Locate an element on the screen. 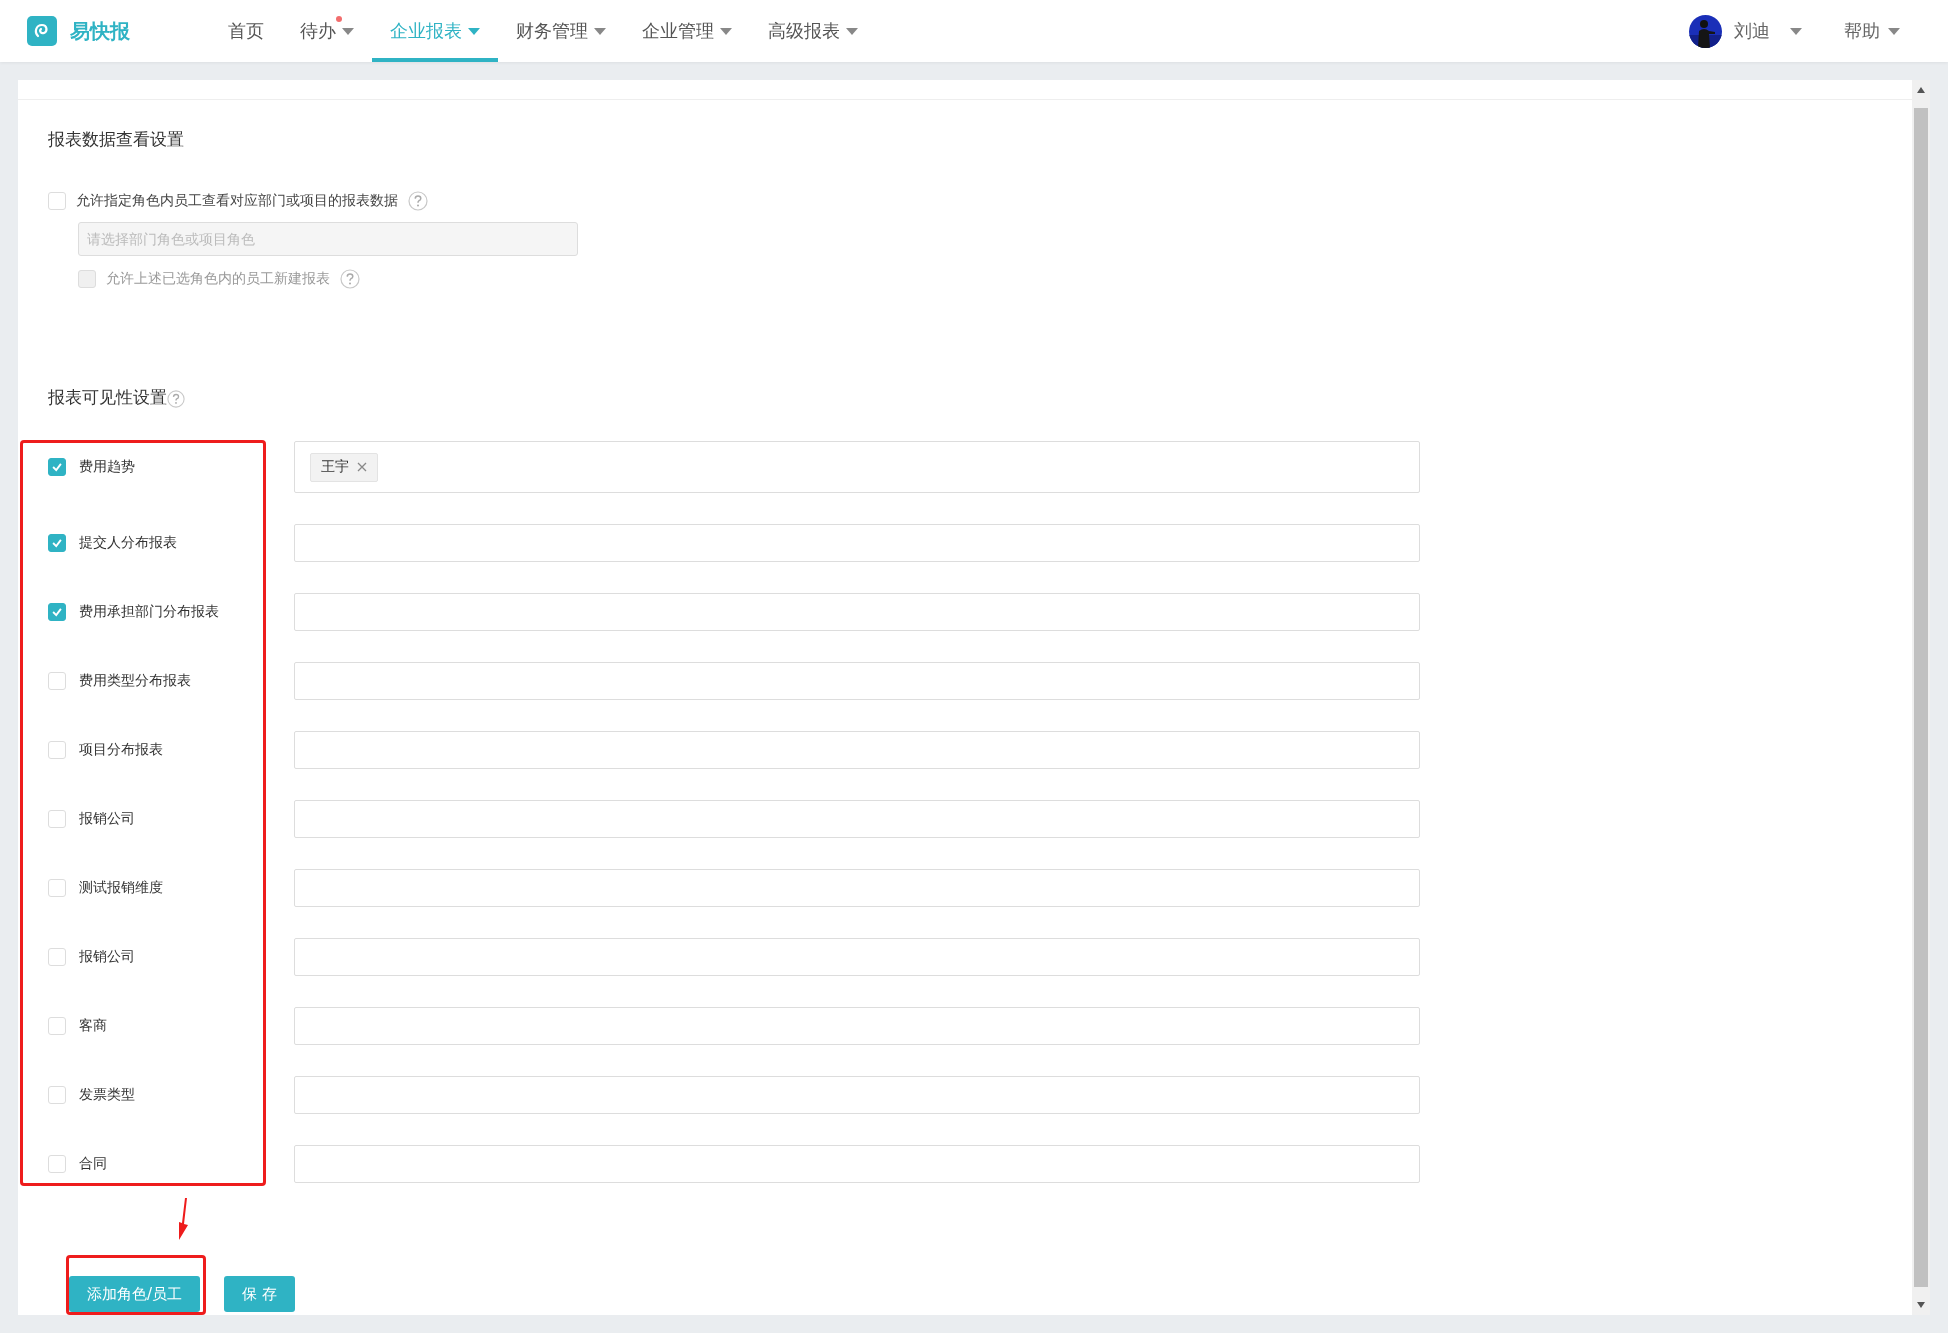 The image size is (1948, 1333). remove-icon is located at coordinates (362, 467).